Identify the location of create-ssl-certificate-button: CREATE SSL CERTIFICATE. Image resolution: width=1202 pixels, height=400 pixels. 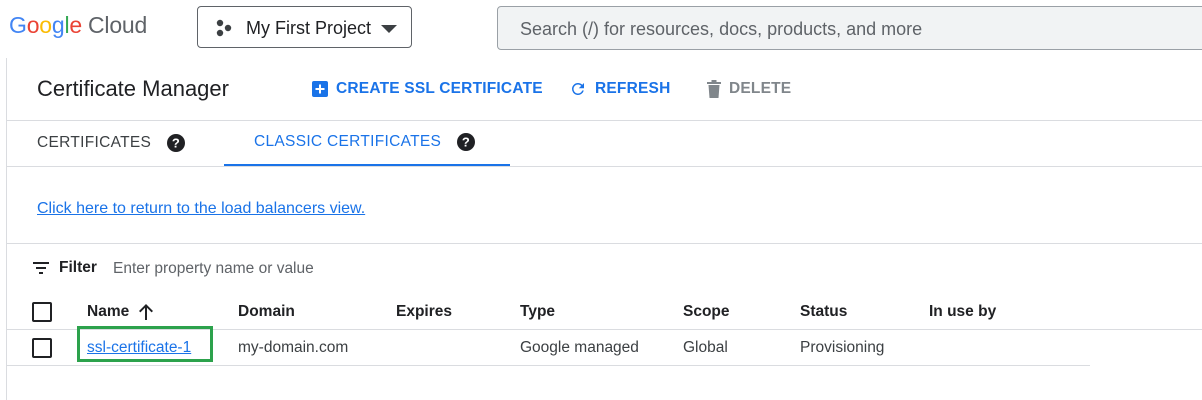
(427, 89).